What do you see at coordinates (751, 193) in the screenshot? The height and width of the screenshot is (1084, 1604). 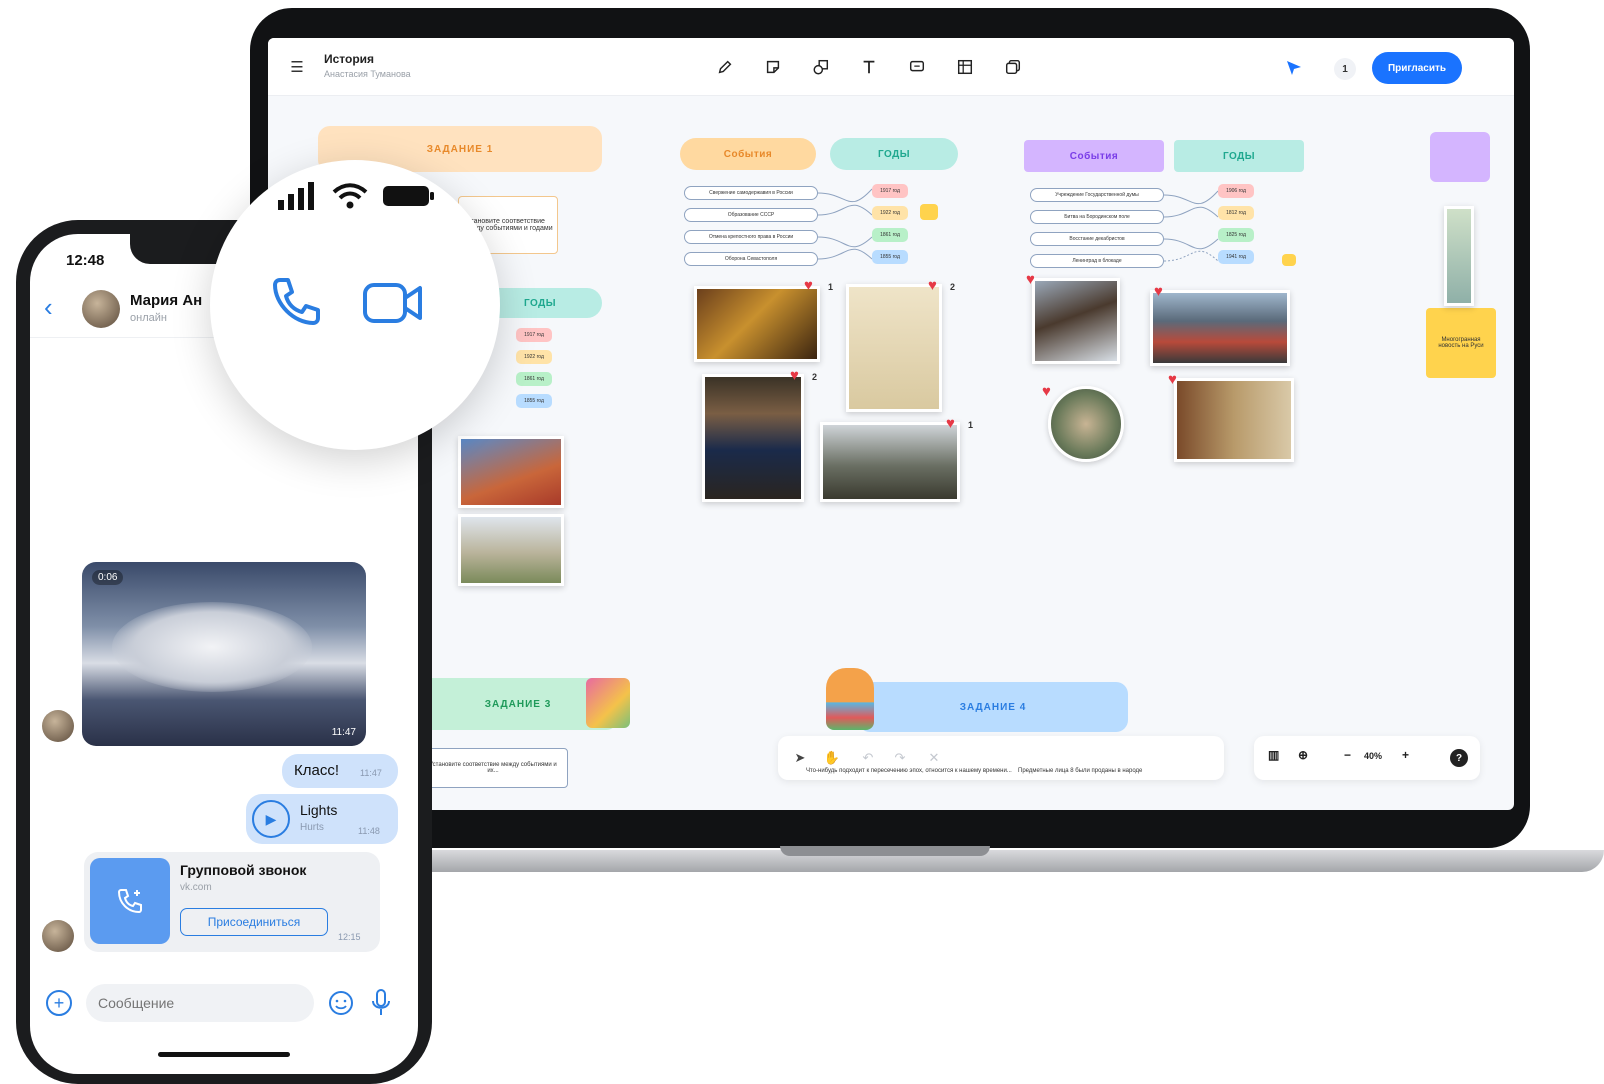 I see `event-item: Свержение самодержавия в России` at bounding box center [751, 193].